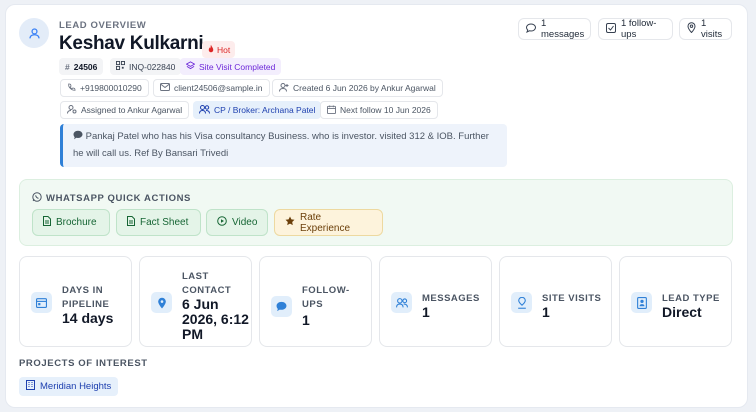  I want to click on metric-card-messages: MESSAGES 1, so click(435, 301).